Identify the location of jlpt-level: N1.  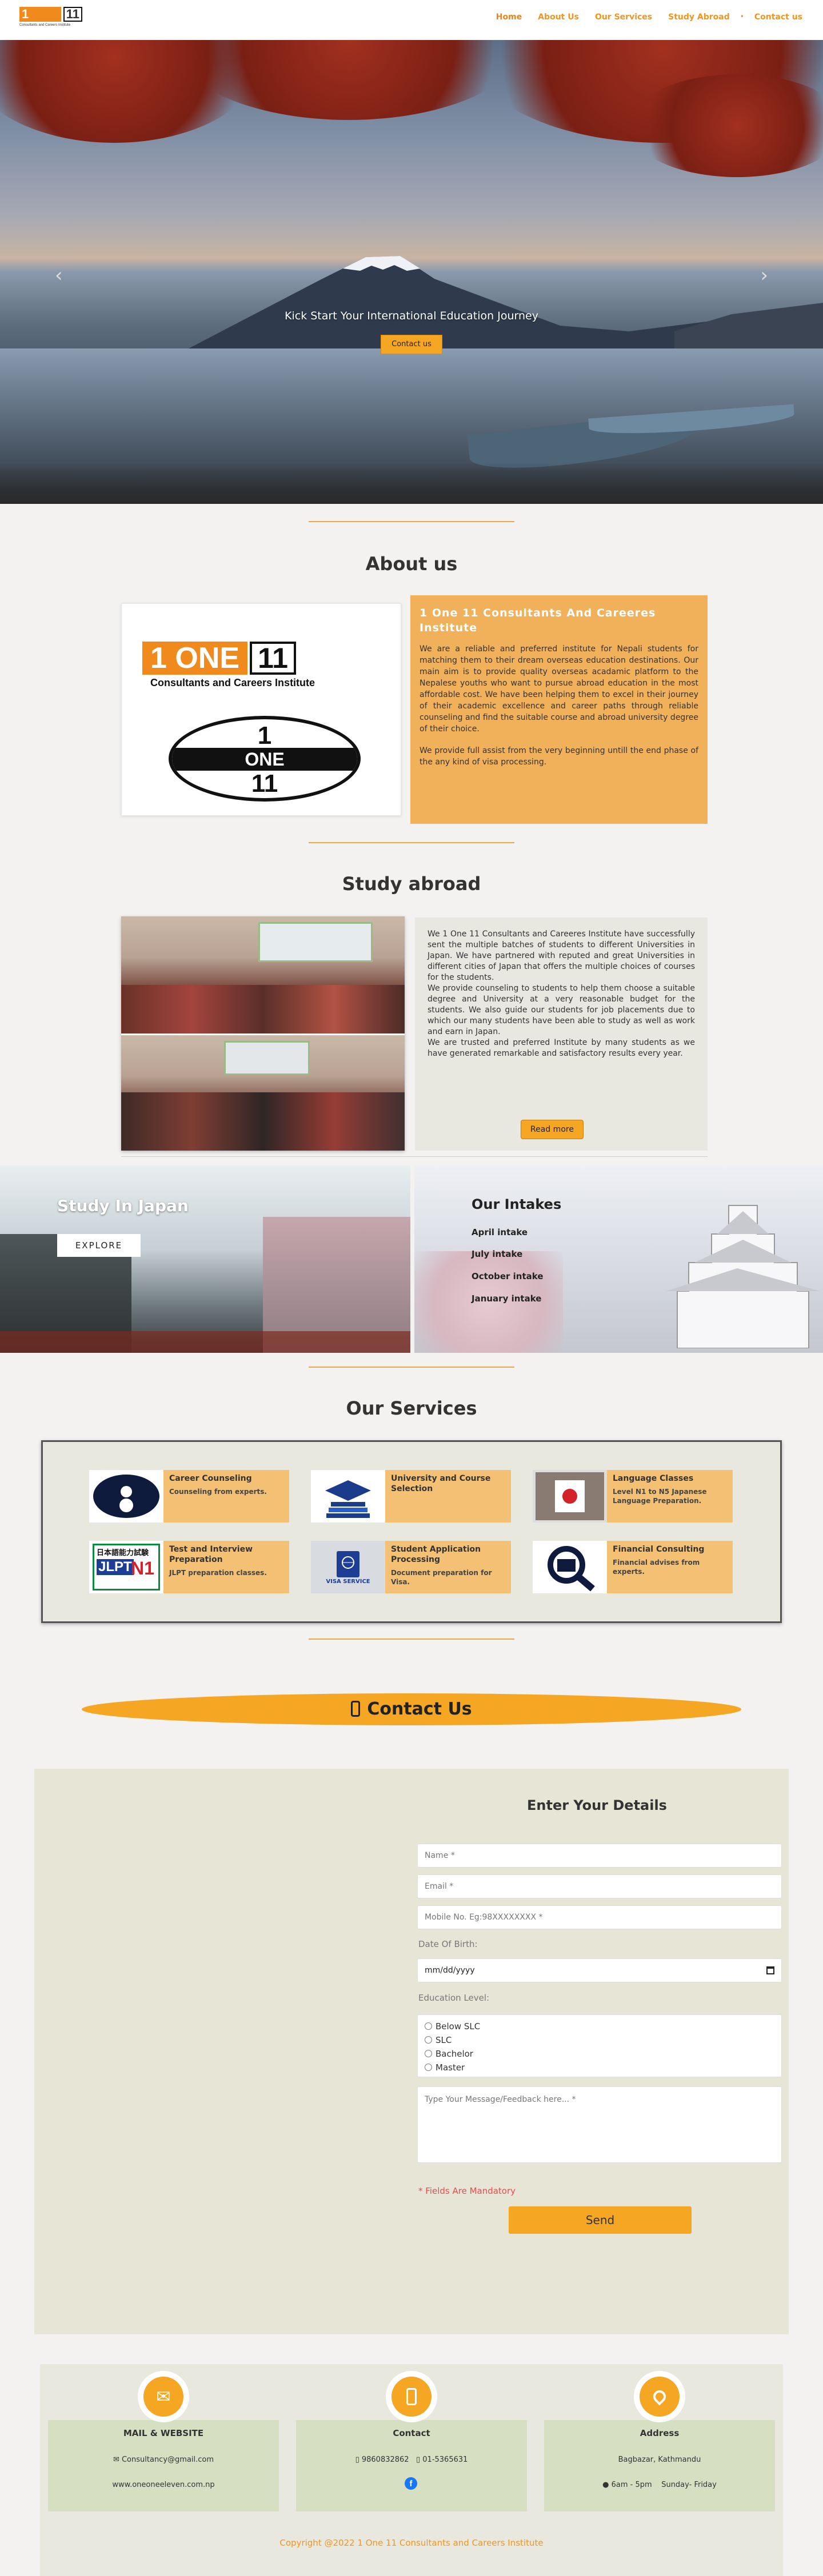
(142, 1568).